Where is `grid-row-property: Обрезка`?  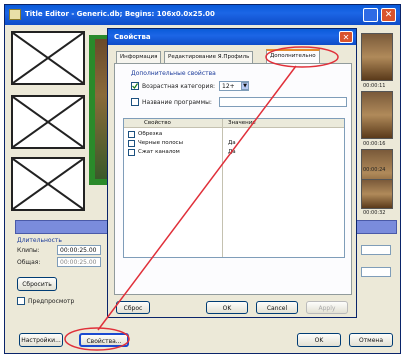 grid-row-property: Обрезка is located at coordinates (150, 134).